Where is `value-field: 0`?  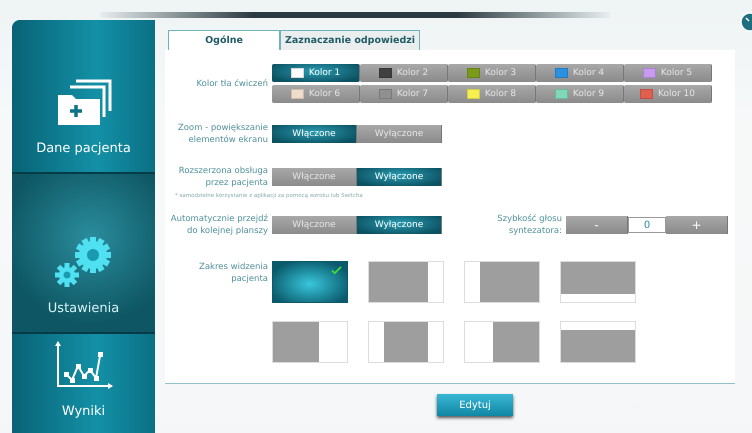 value-field: 0 is located at coordinates (647, 225).